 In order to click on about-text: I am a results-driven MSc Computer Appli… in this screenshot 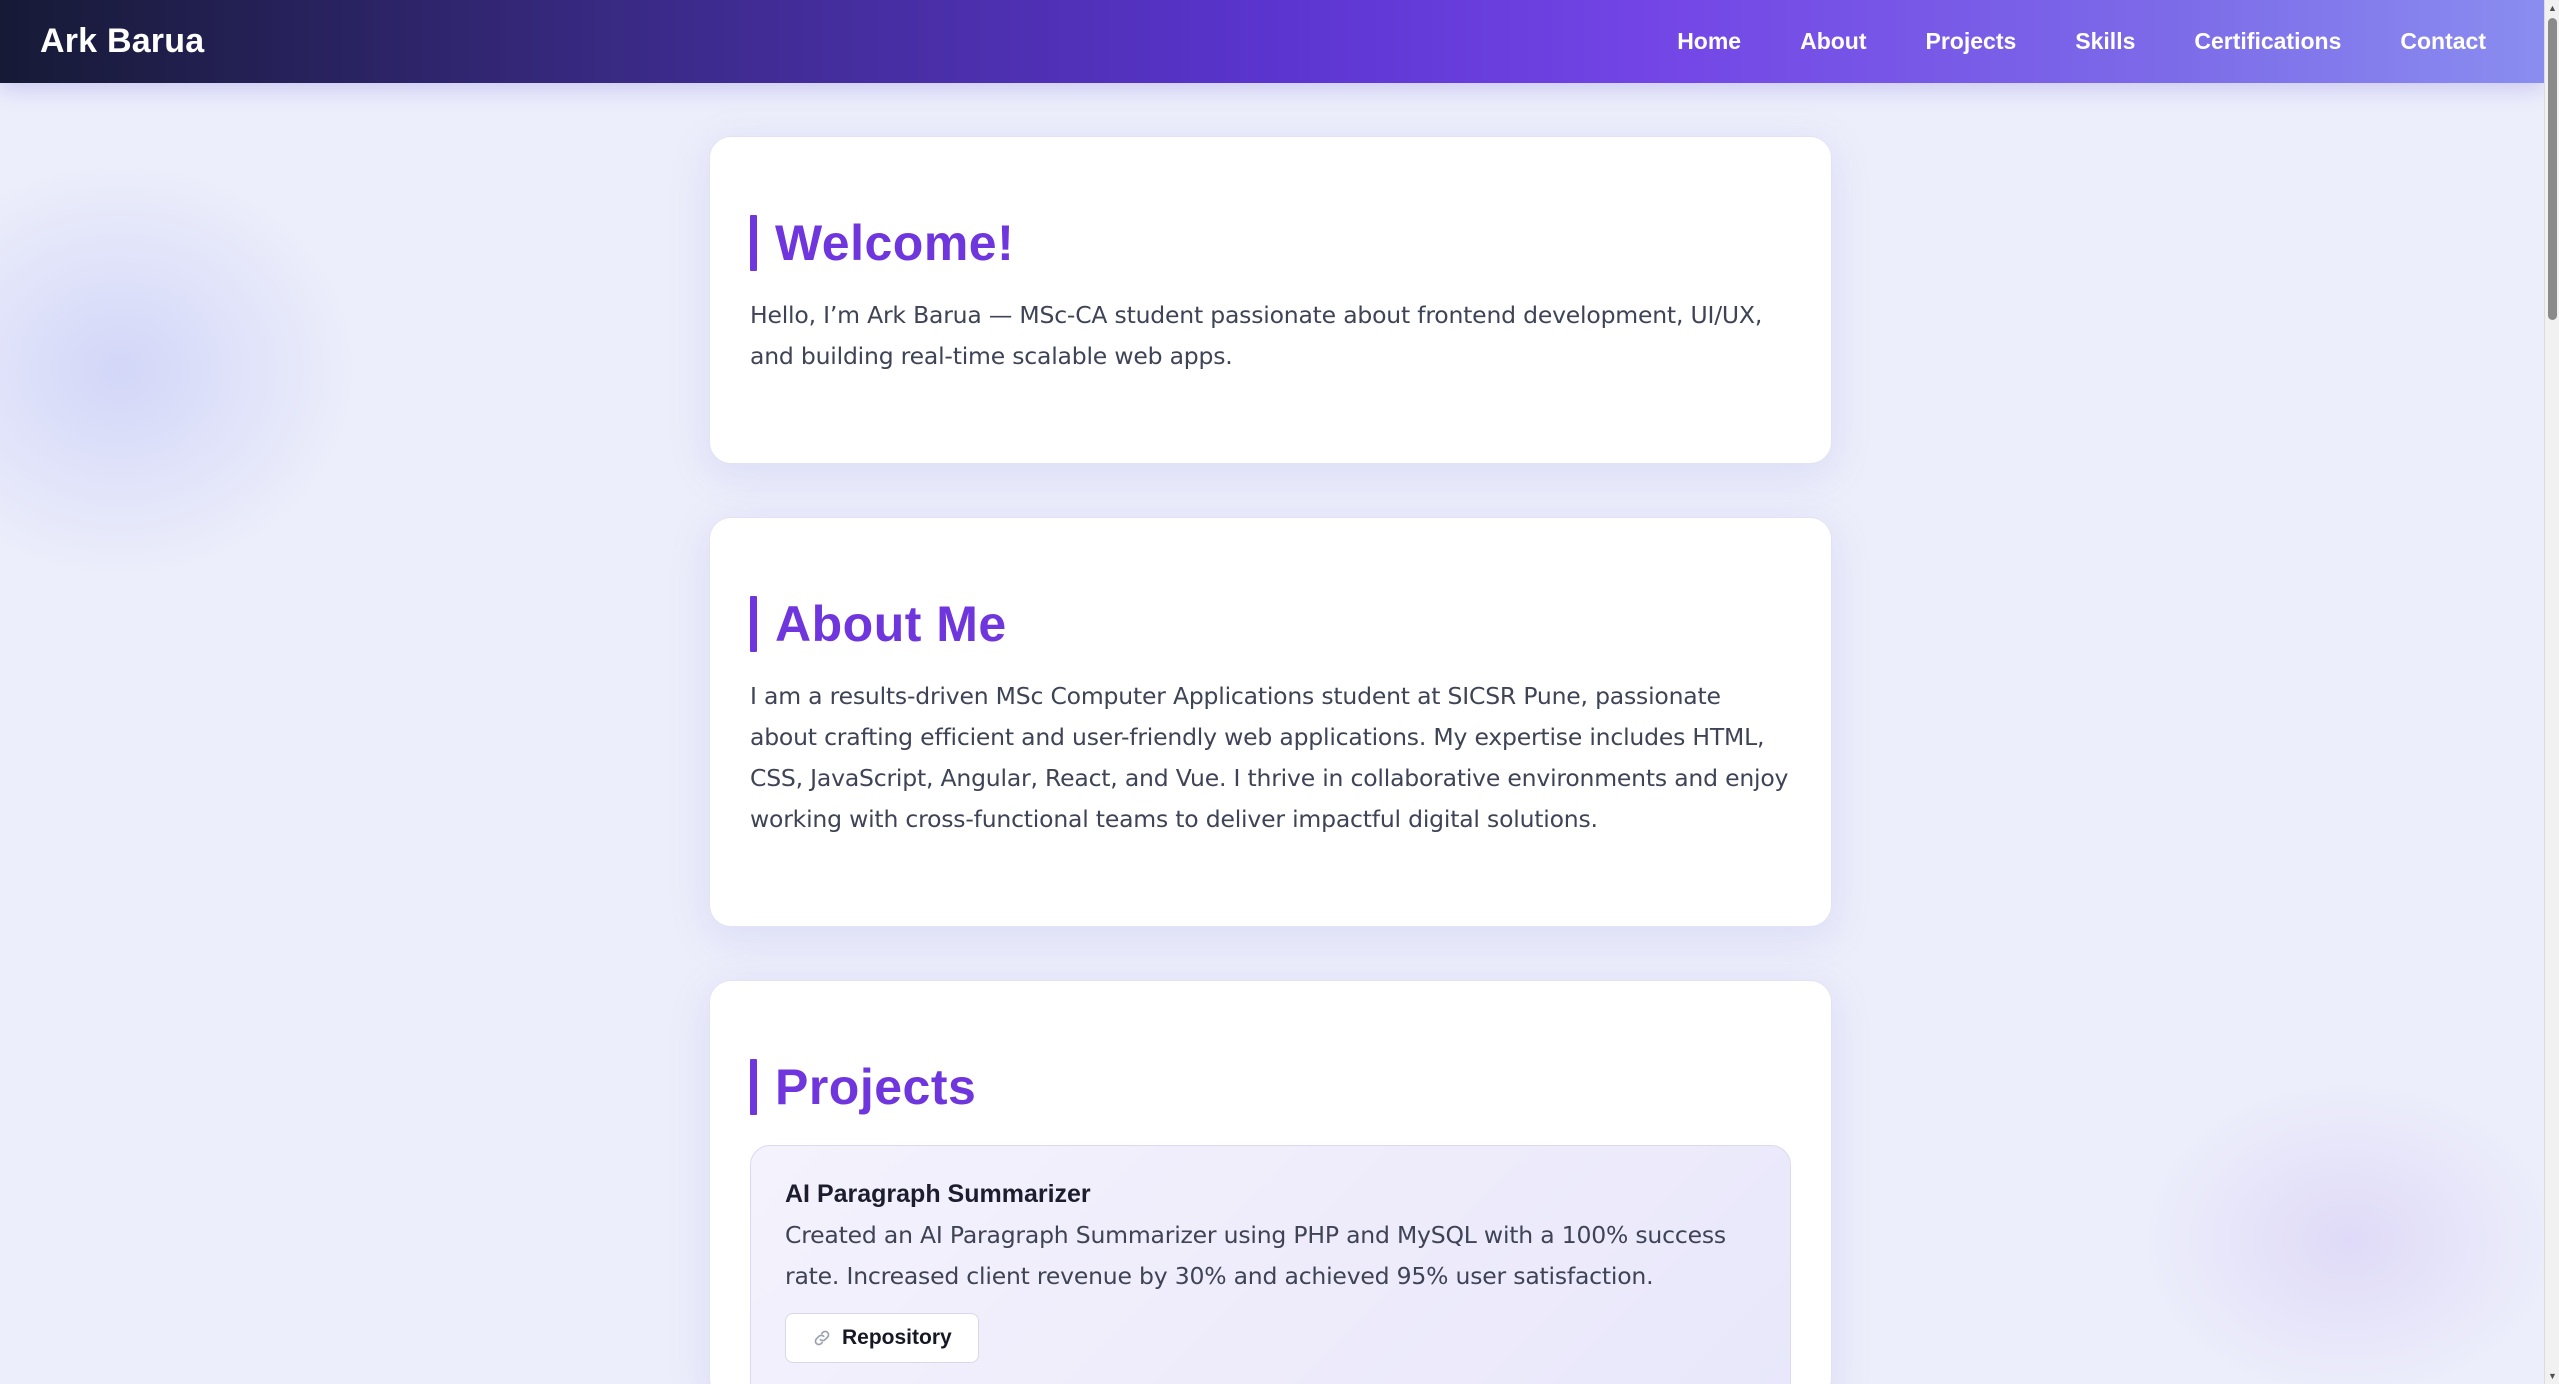, I will do `click(1269, 757)`.